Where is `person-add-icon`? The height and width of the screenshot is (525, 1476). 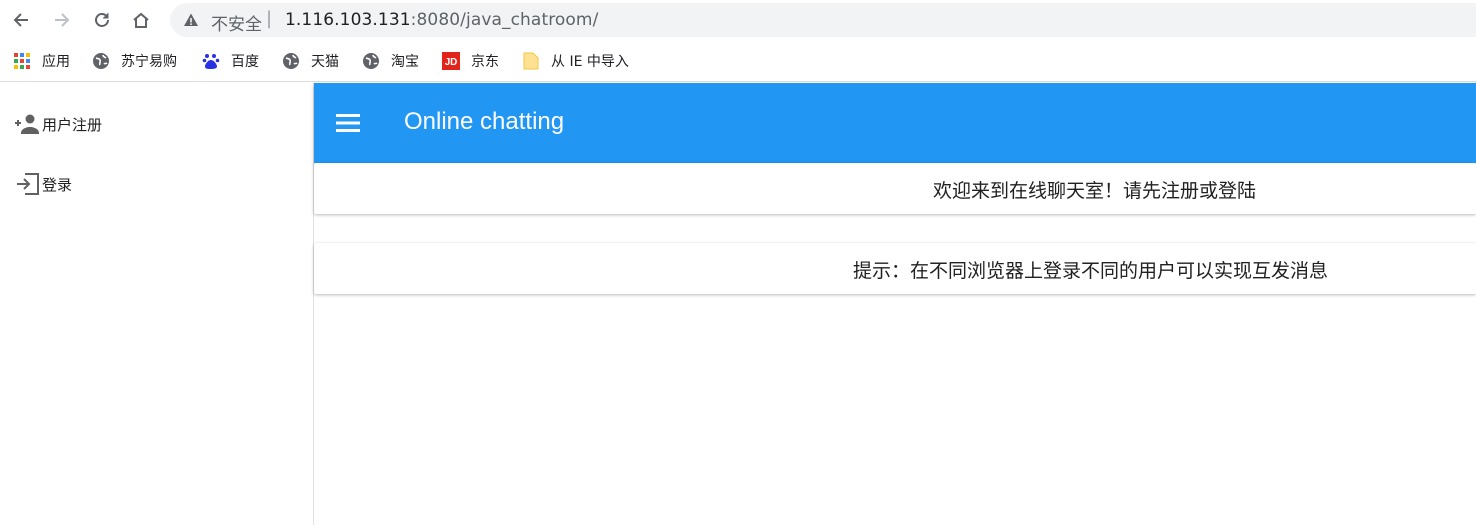 person-add-icon is located at coordinates (27, 124).